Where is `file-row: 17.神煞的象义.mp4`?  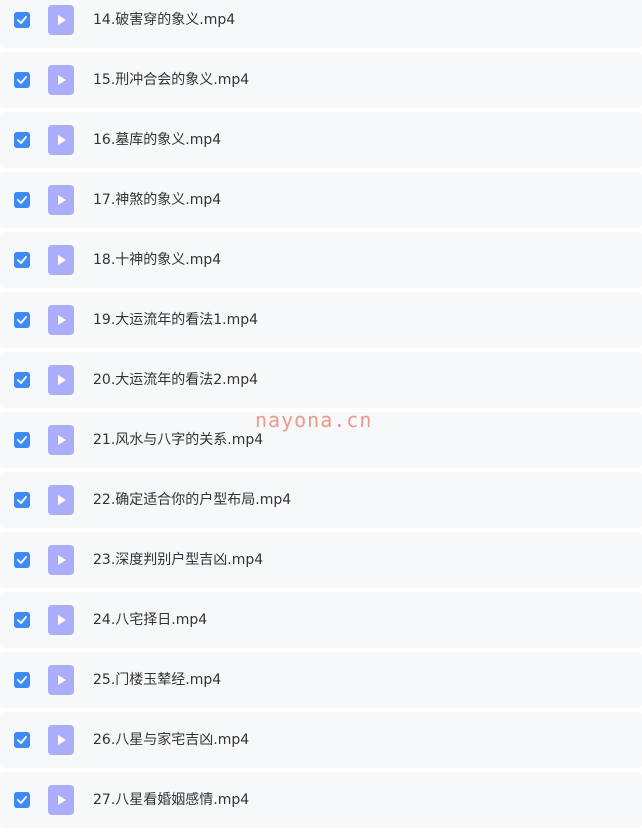 file-row: 17.神煞的象义.mp4 is located at coordinates (321, 200).